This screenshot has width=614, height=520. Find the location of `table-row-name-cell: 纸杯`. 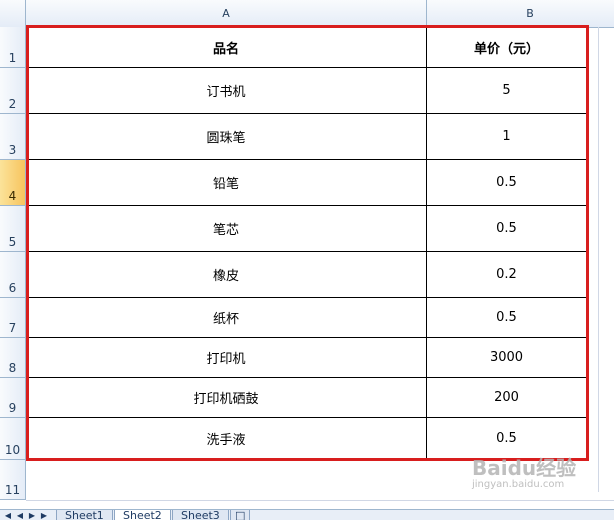

table-row-name-cell: 纸杯 is located at coordinates (226, 318).